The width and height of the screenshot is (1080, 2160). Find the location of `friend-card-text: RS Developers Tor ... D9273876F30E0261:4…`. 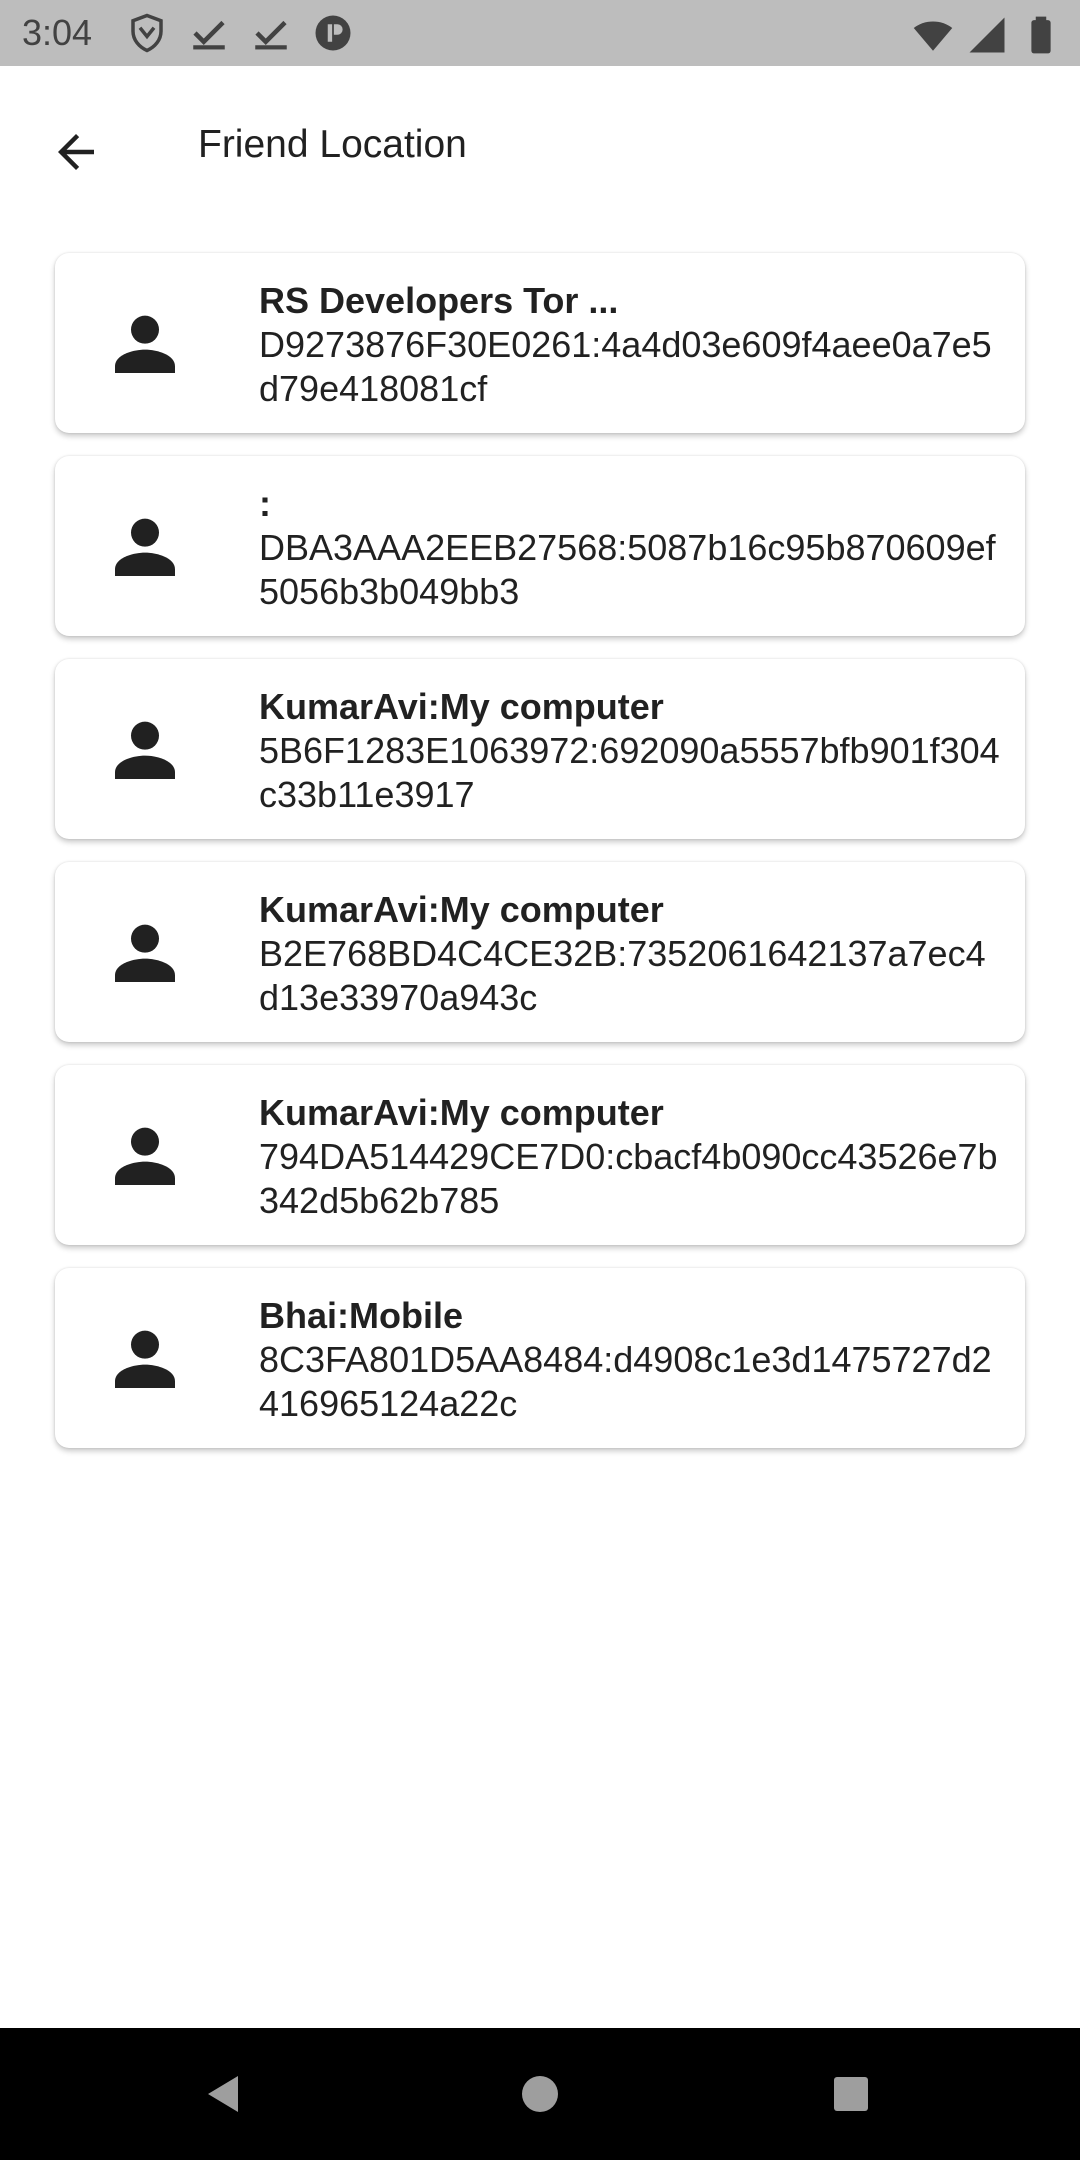

friend-card-text: RS Developers Tor ... D9273876F30E0261:4… is located at coordinates (631, 345).